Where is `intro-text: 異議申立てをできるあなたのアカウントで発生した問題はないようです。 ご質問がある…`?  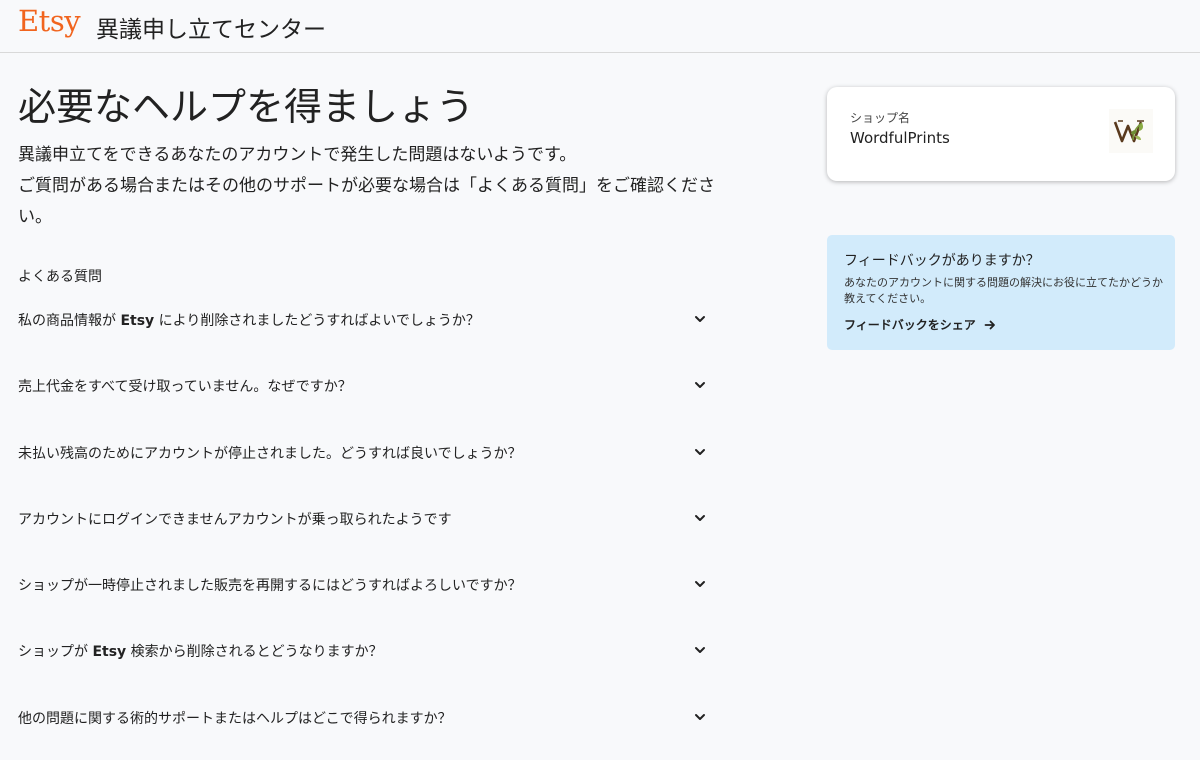 intro-text: 異議申立てをできるあなたのアカウントで発生した問題はないようです。 ご質問がある… is located at coordinates (368, 186).